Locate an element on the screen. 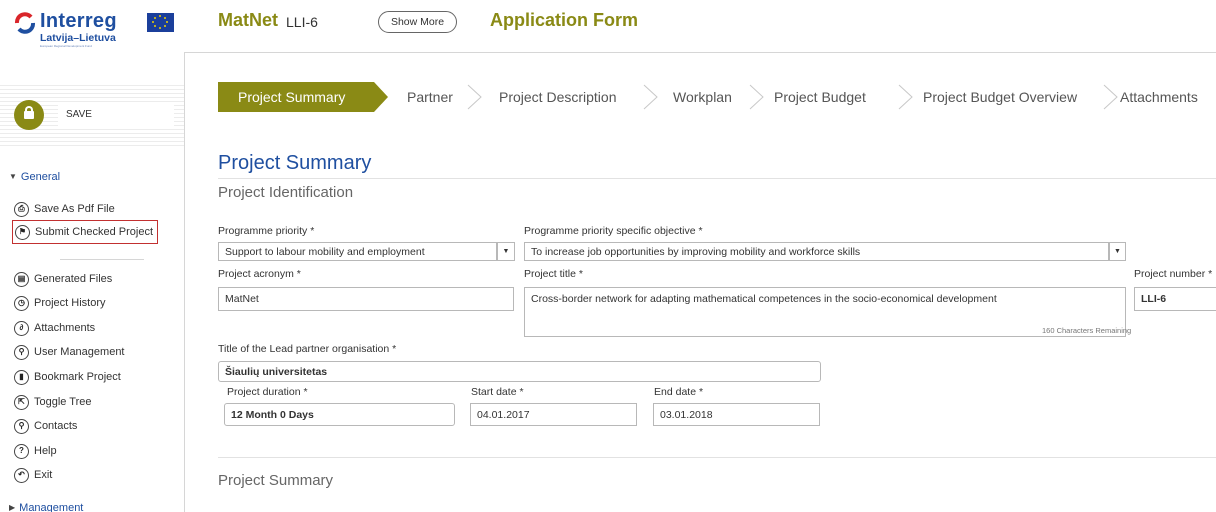 Image resolution: width=1216 pixels, height=512 pixels. sidebar-item-help: ? Help is located at coordinates (35, 451).